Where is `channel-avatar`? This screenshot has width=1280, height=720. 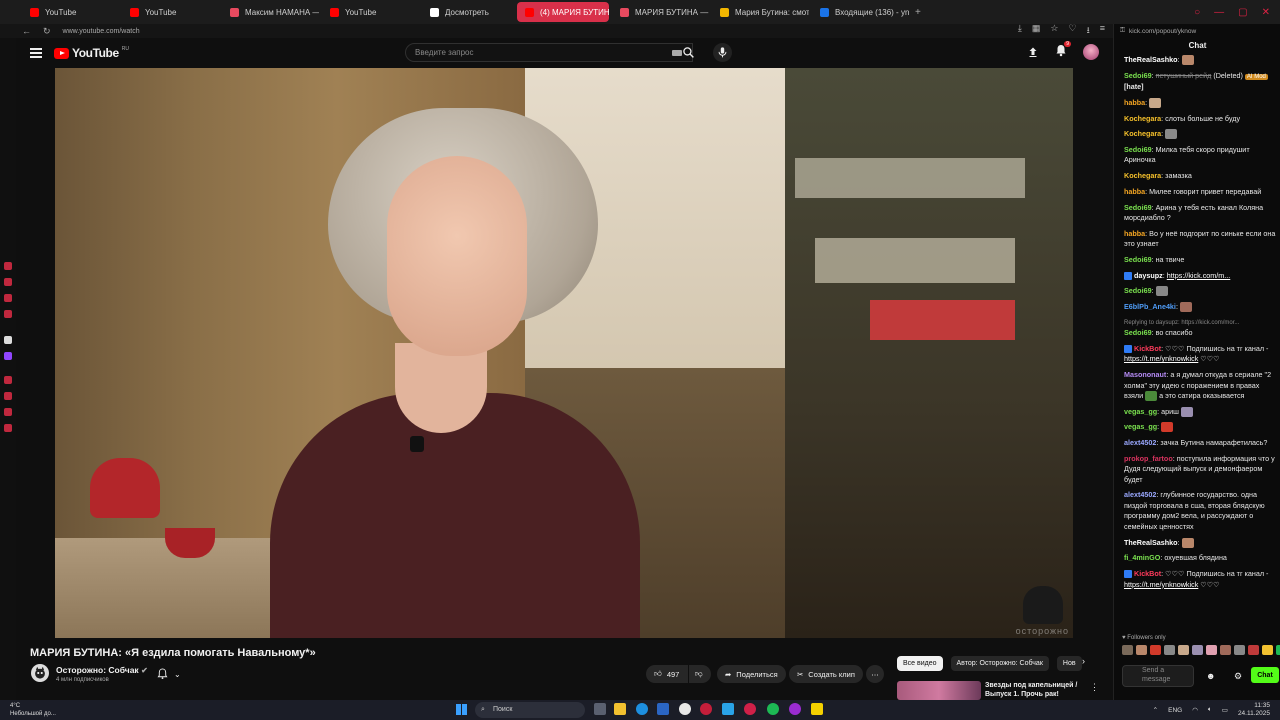 channel-avatar is located at coordinates (40, 673).